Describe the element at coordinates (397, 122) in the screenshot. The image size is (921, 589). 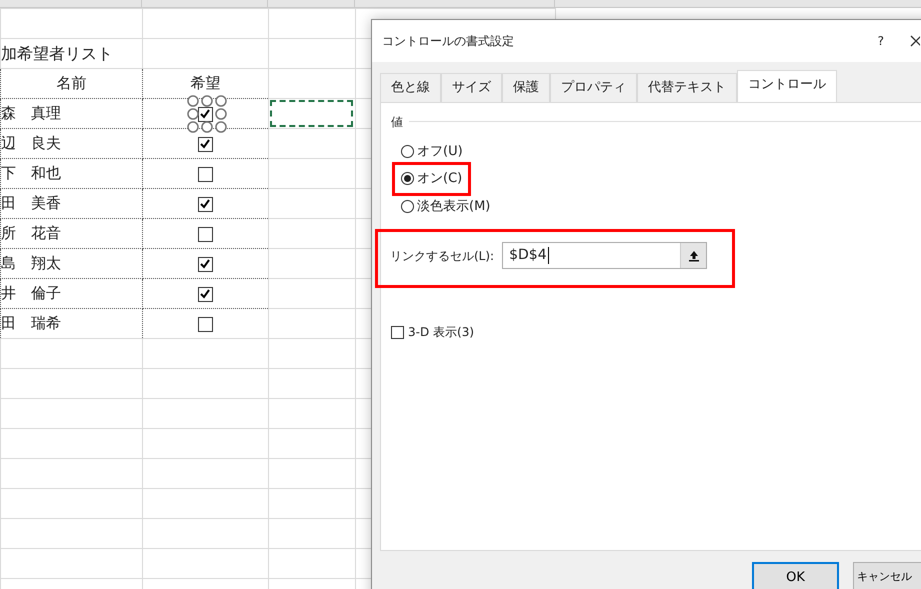
I see `group-label: 値` at that location.